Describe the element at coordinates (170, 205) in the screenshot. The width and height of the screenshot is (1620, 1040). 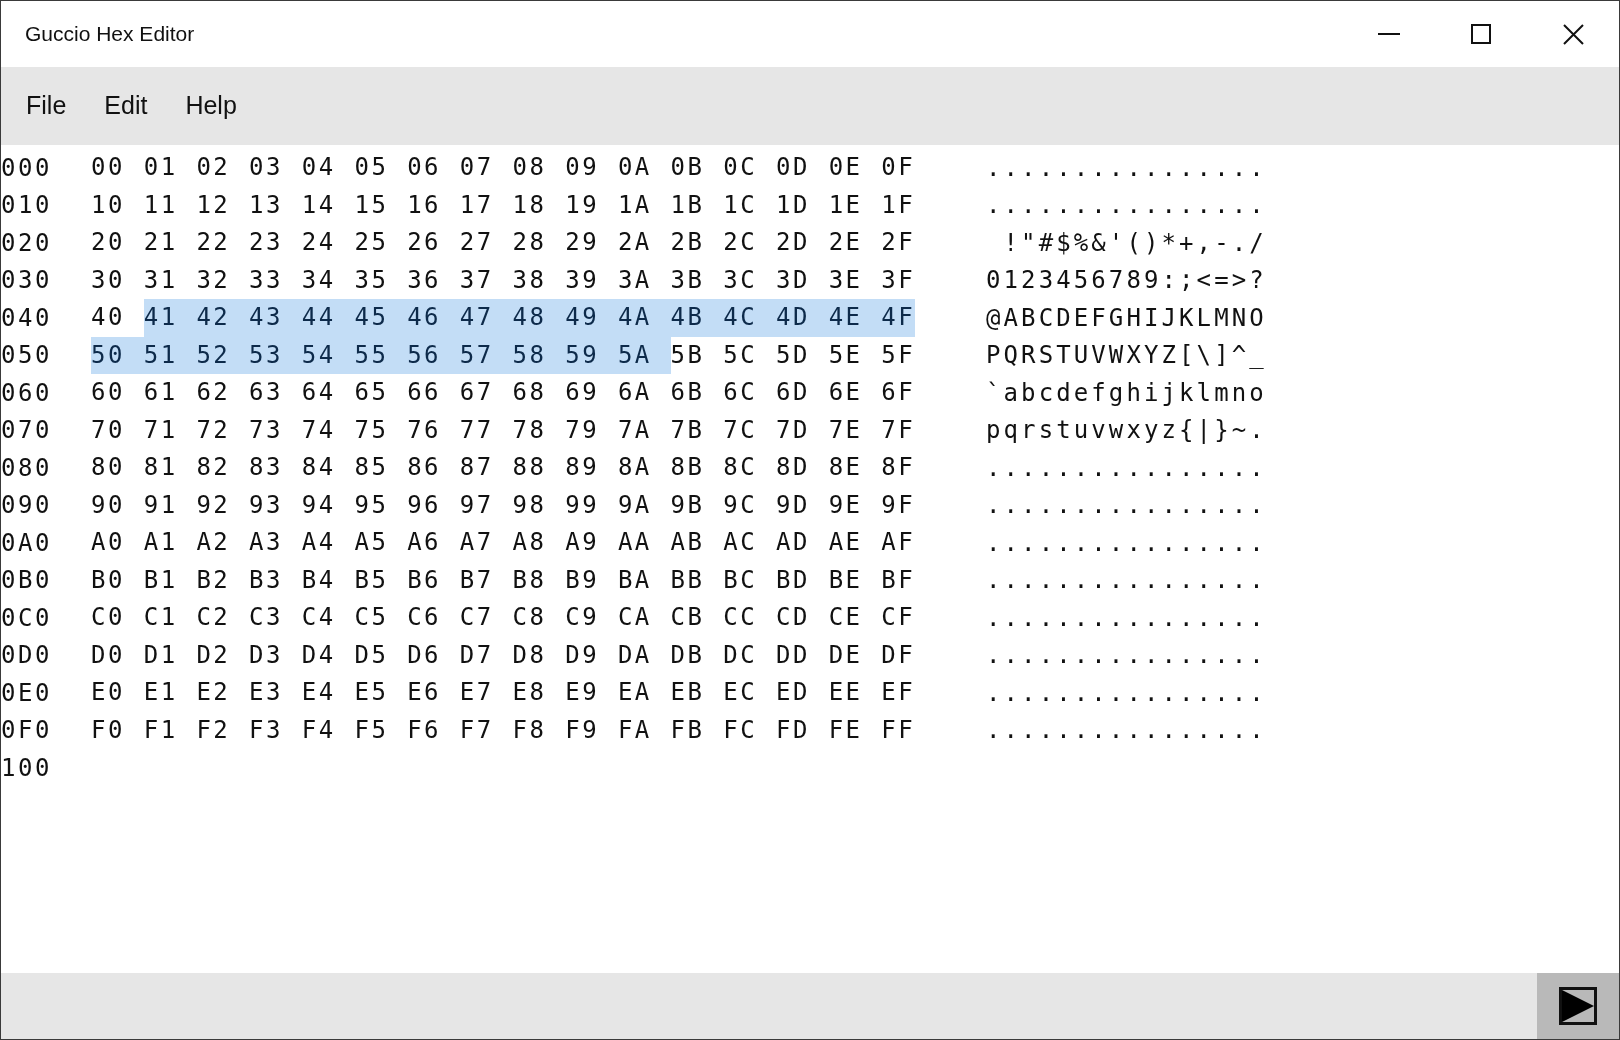
I see `hex-byte: 11` at that location.